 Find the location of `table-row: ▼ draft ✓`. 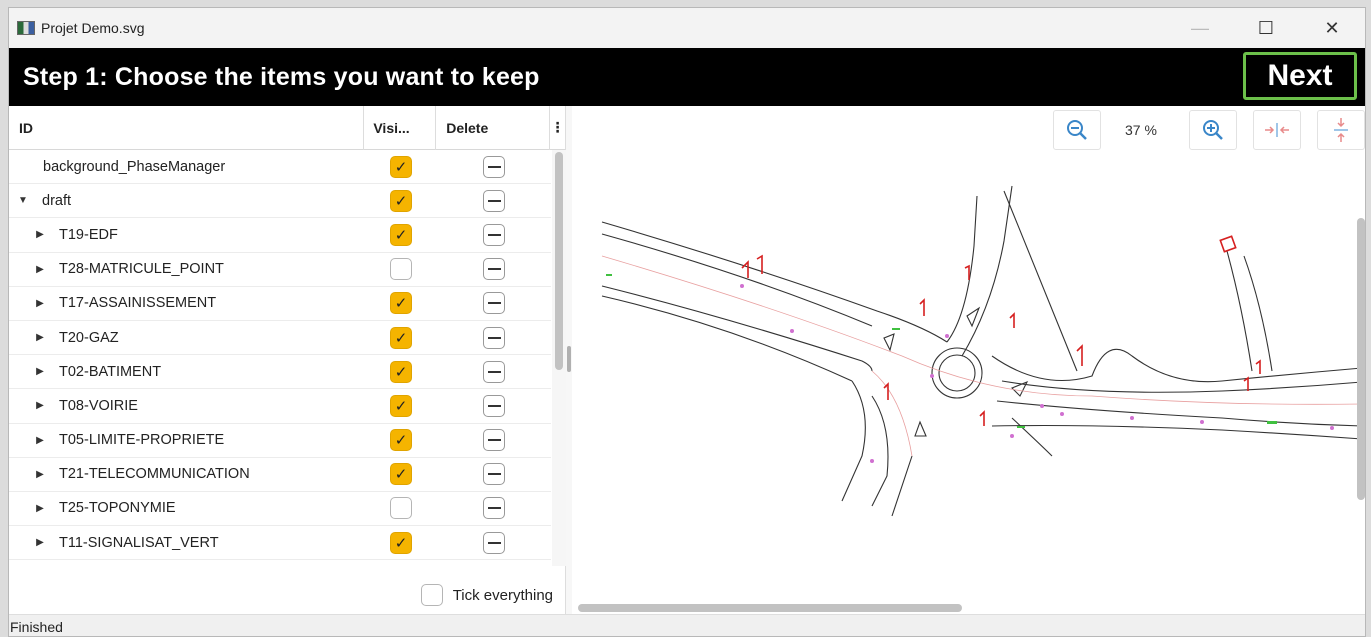

table-row: ▼ draft ✓ is located at coordinates (280, 201).